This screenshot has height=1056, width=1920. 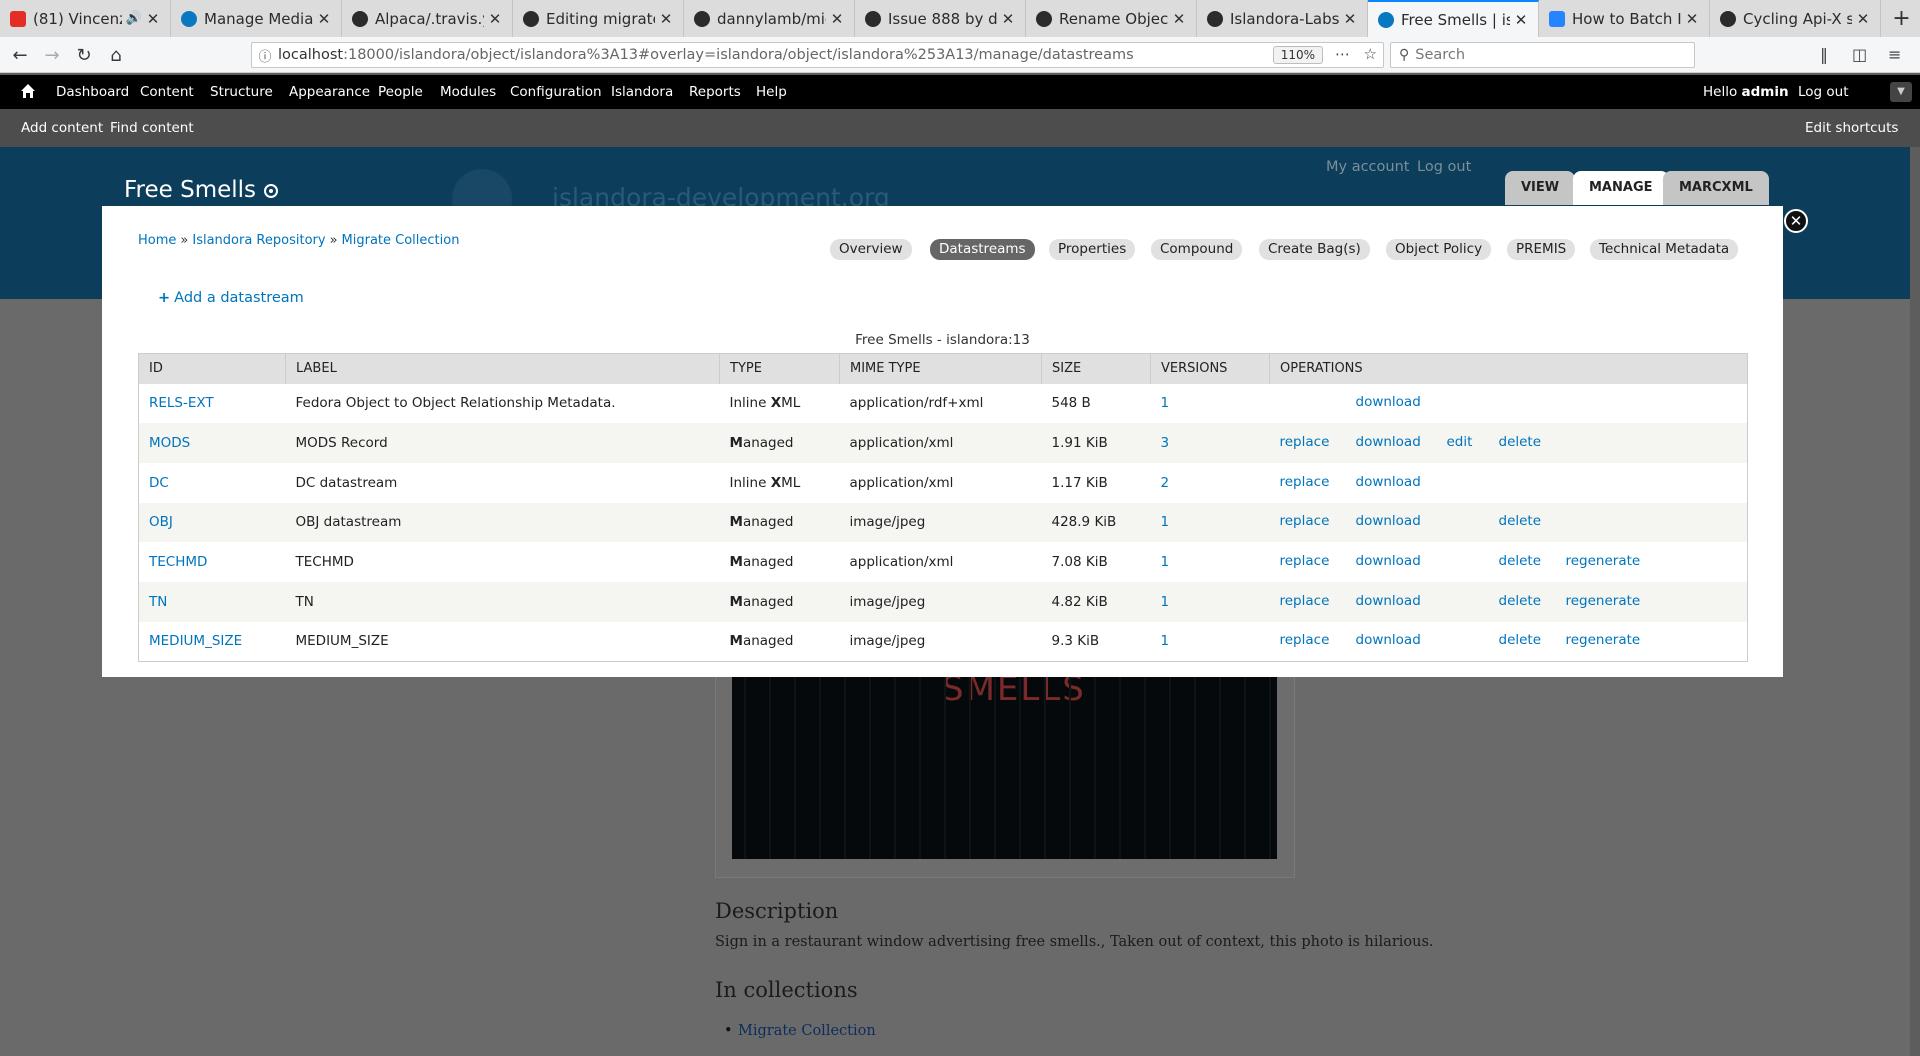 I want to click on datastream-id-link: OBJ, so click(x=161, y=522).